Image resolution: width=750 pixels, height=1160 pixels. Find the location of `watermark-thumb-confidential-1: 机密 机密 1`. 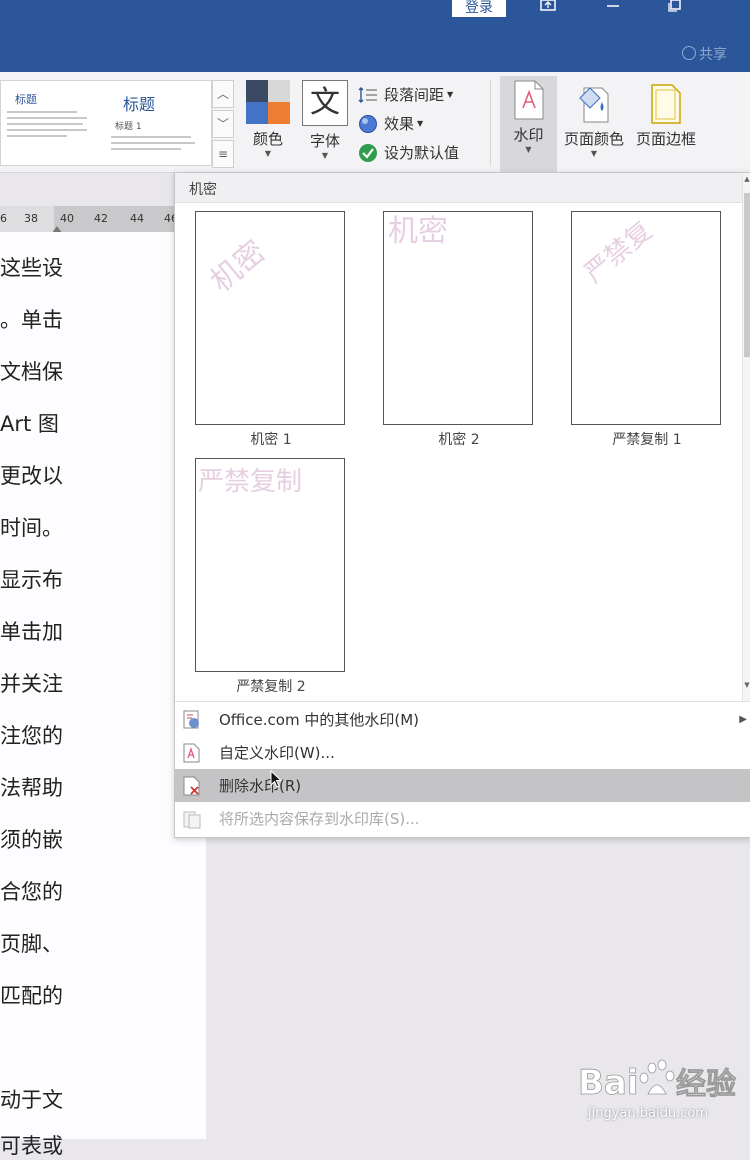

watermark-thumb-confidential-1: 机密 机密 1 is located at coordinates (271, 330).